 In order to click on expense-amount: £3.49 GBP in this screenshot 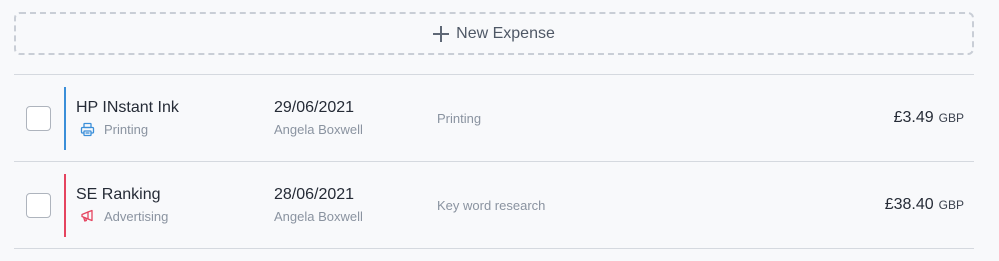, I will do `click(929, 118)`.